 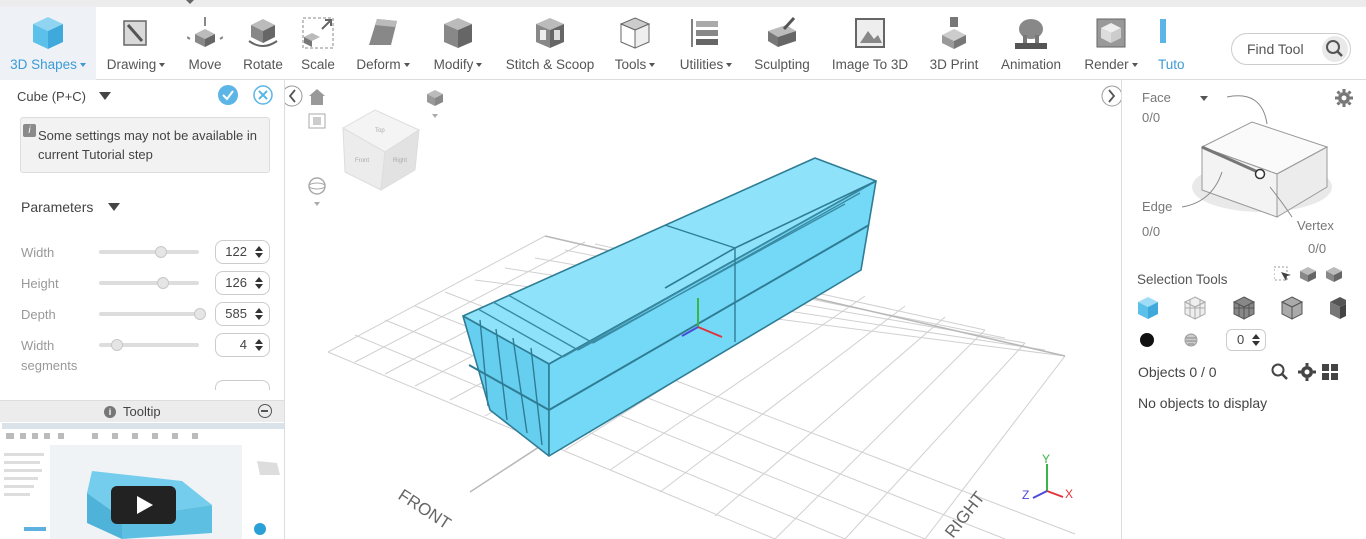 I want to click on tool-rotate: Rotate, so click(x=263, y=43).